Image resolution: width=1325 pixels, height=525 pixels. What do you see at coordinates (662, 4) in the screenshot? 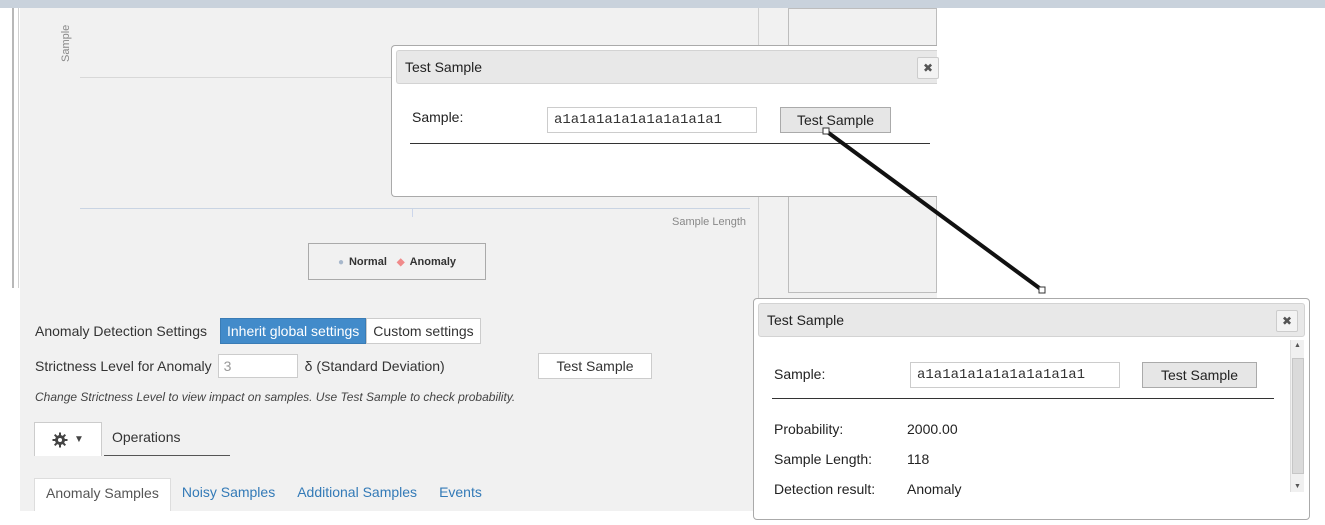
I see `top-bar` at bounding box center [662, 4].